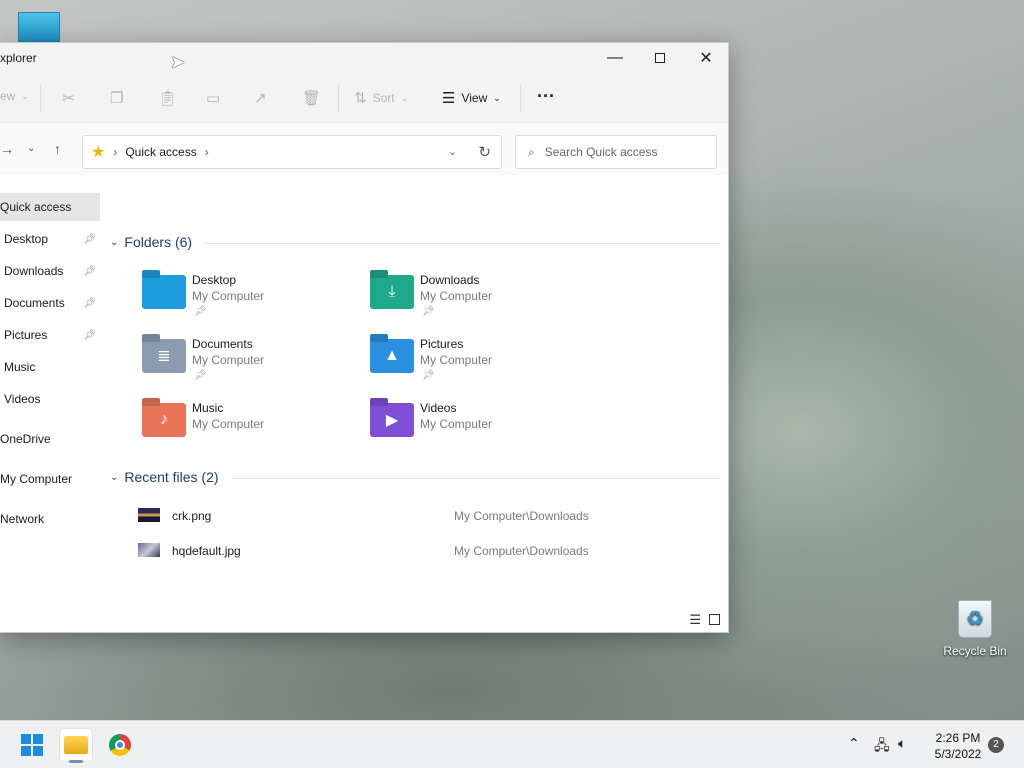 The image size is (1024, 768). Describe the element at coordinates (996, 745) in the screenshot. I see `notification-badge: 2` at that location.